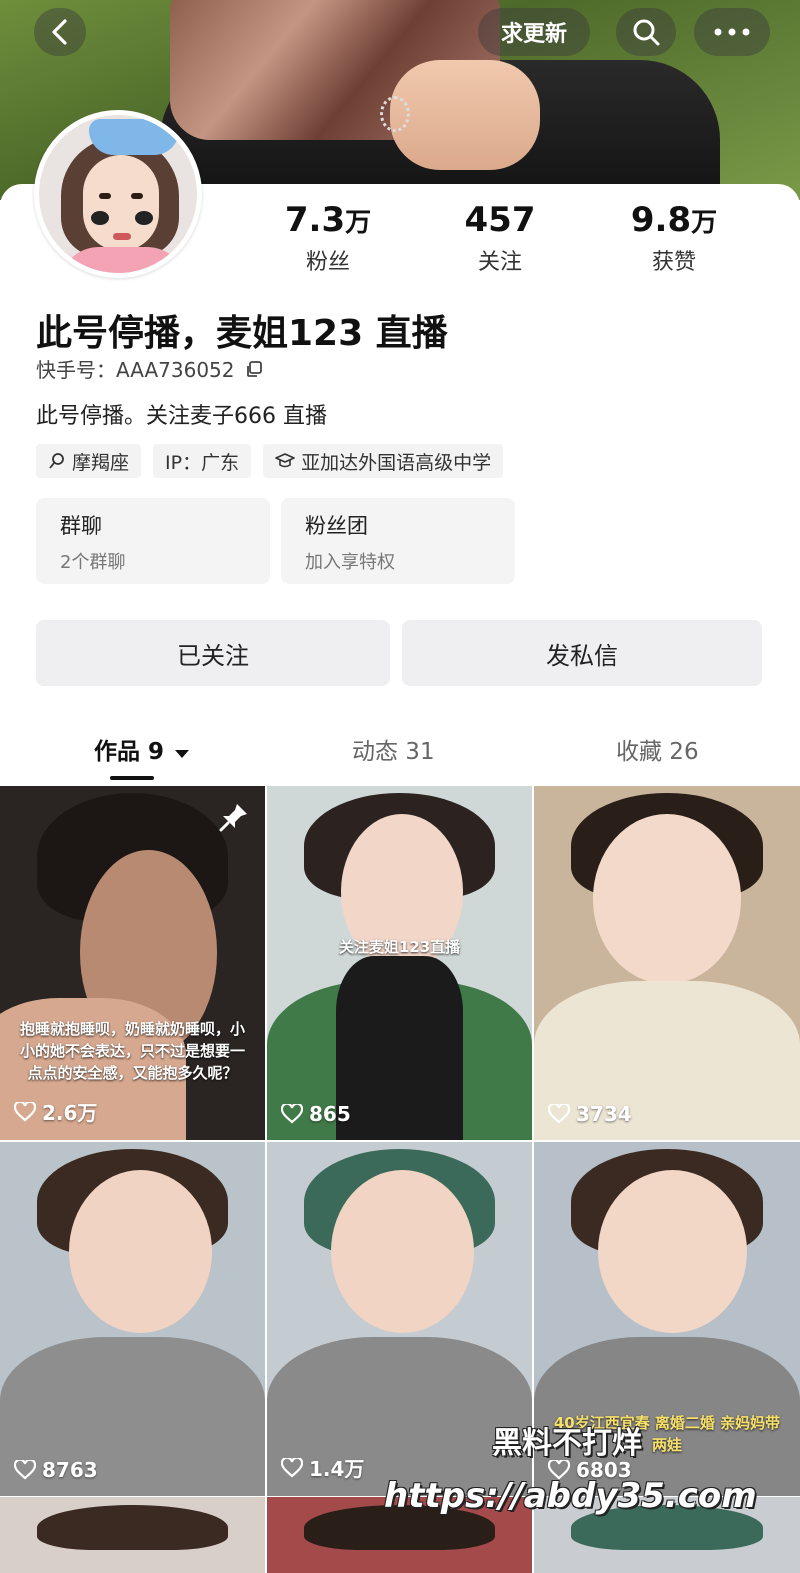 The height and width of the screenshot is (1573, 800). I want to click on tag-zodiac: 摩羯座, so click(89, 461).